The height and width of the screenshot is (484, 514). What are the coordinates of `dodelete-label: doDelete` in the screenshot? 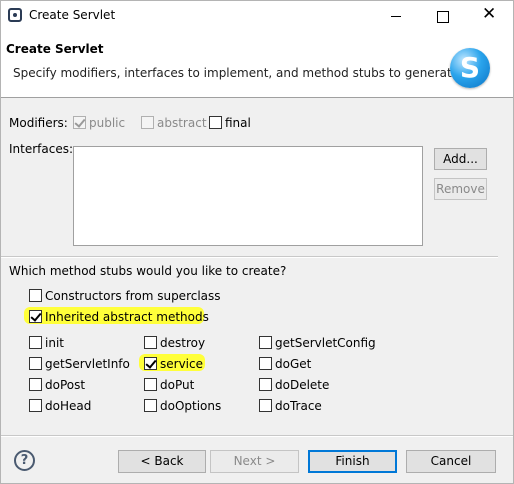 It's located at (302, 385).